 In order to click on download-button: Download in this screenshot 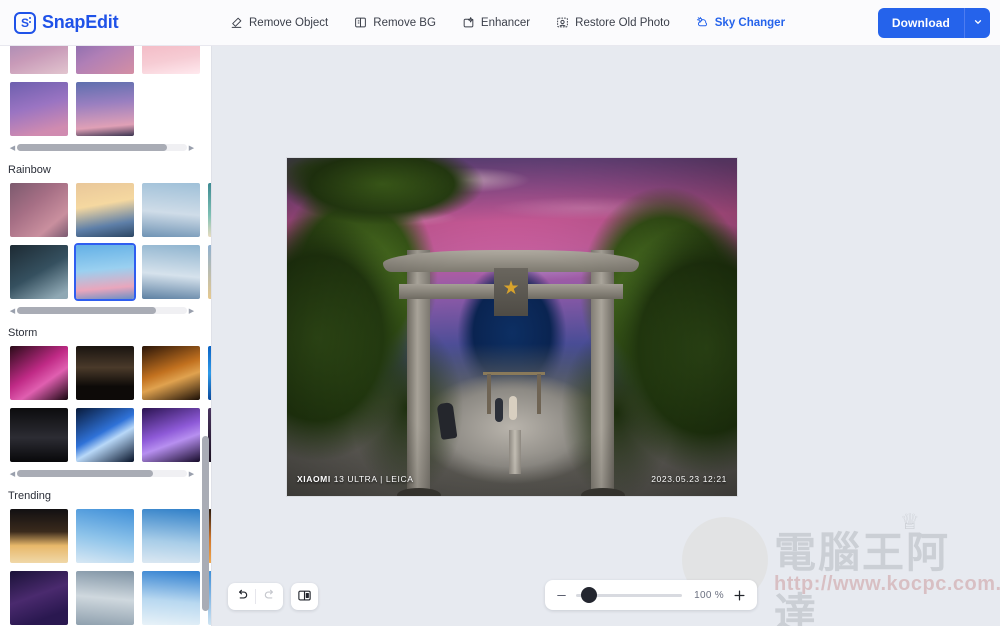, I will do `click(920, 22)`.